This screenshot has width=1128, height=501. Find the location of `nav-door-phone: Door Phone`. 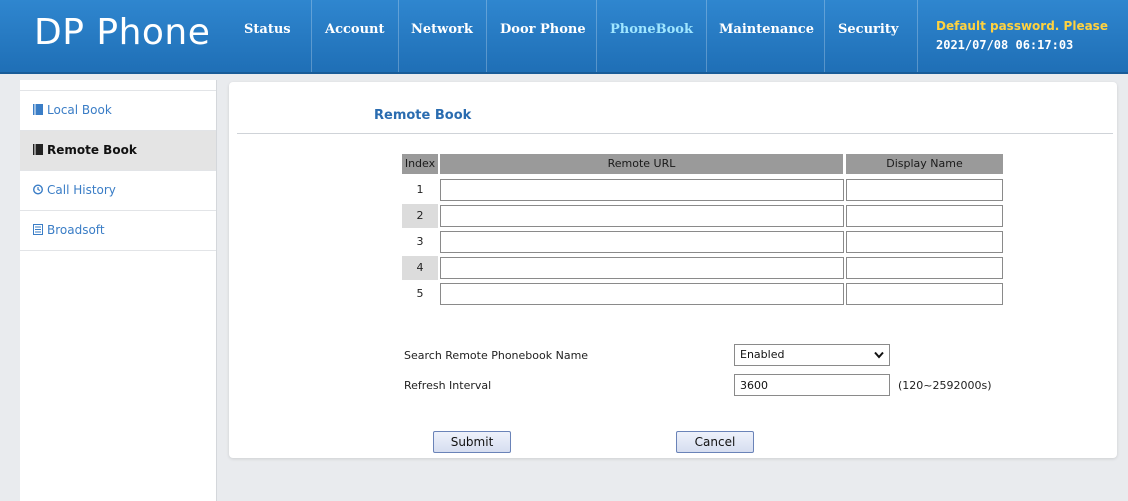

nav-door-phone: Door Phone is located at coordinates (543, 29).